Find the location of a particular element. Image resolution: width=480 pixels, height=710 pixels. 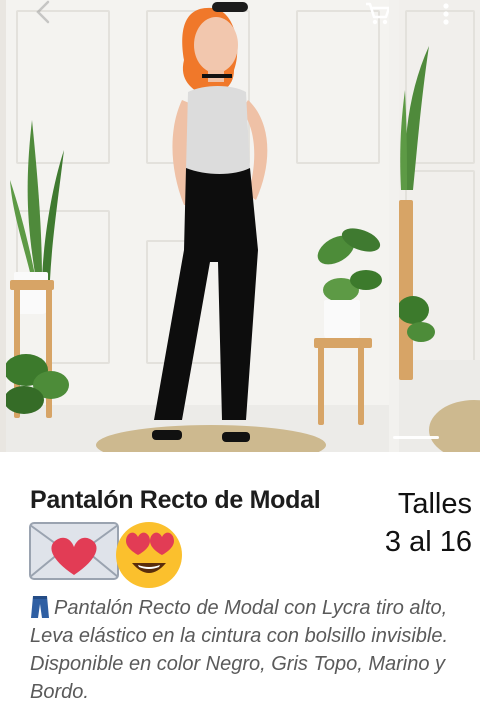

more-vert-icon is located at coordinates (446, 14).